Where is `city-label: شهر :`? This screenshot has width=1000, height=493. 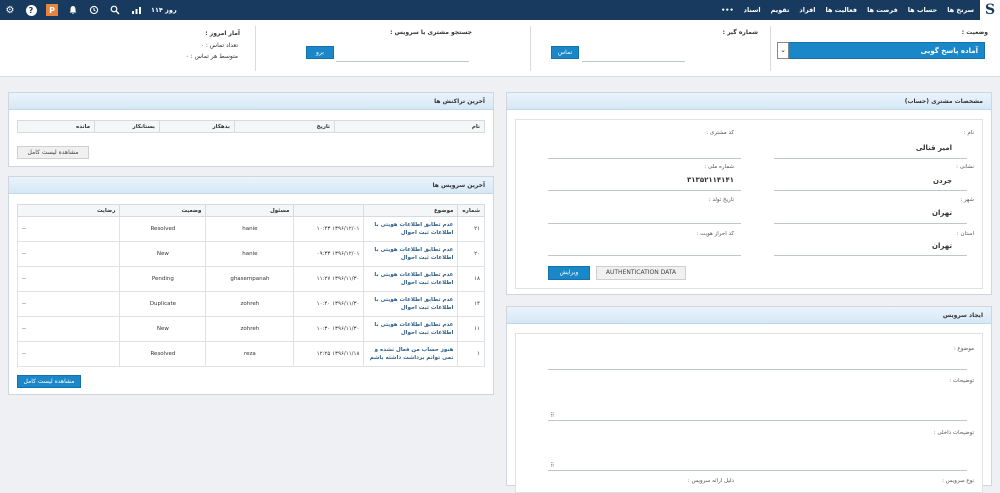 city-label: شهر : is located at coordinates (967, 200).